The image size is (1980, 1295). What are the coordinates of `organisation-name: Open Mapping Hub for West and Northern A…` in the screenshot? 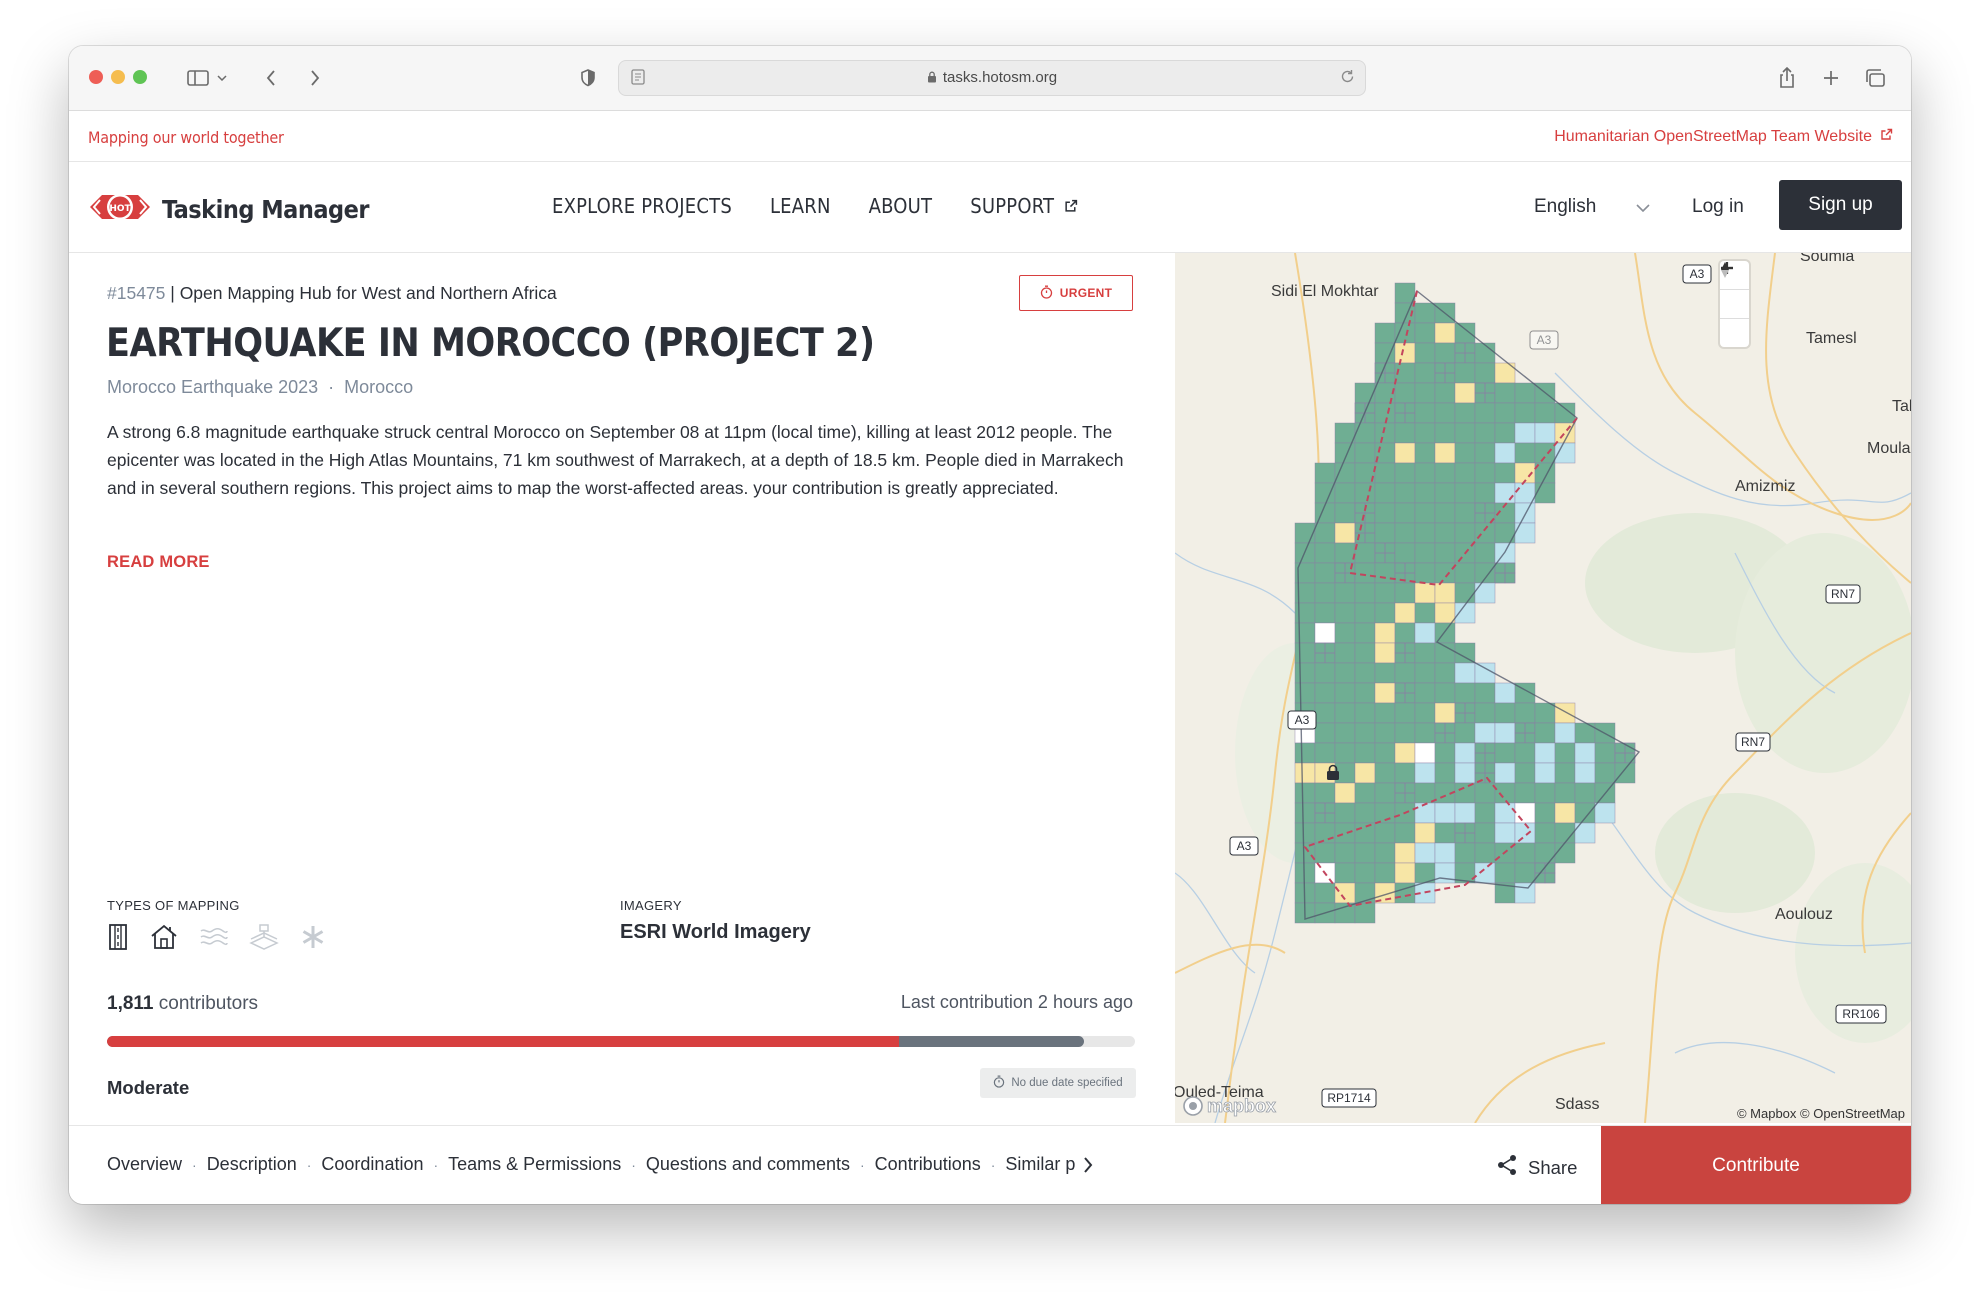 It's located at (368, 293).